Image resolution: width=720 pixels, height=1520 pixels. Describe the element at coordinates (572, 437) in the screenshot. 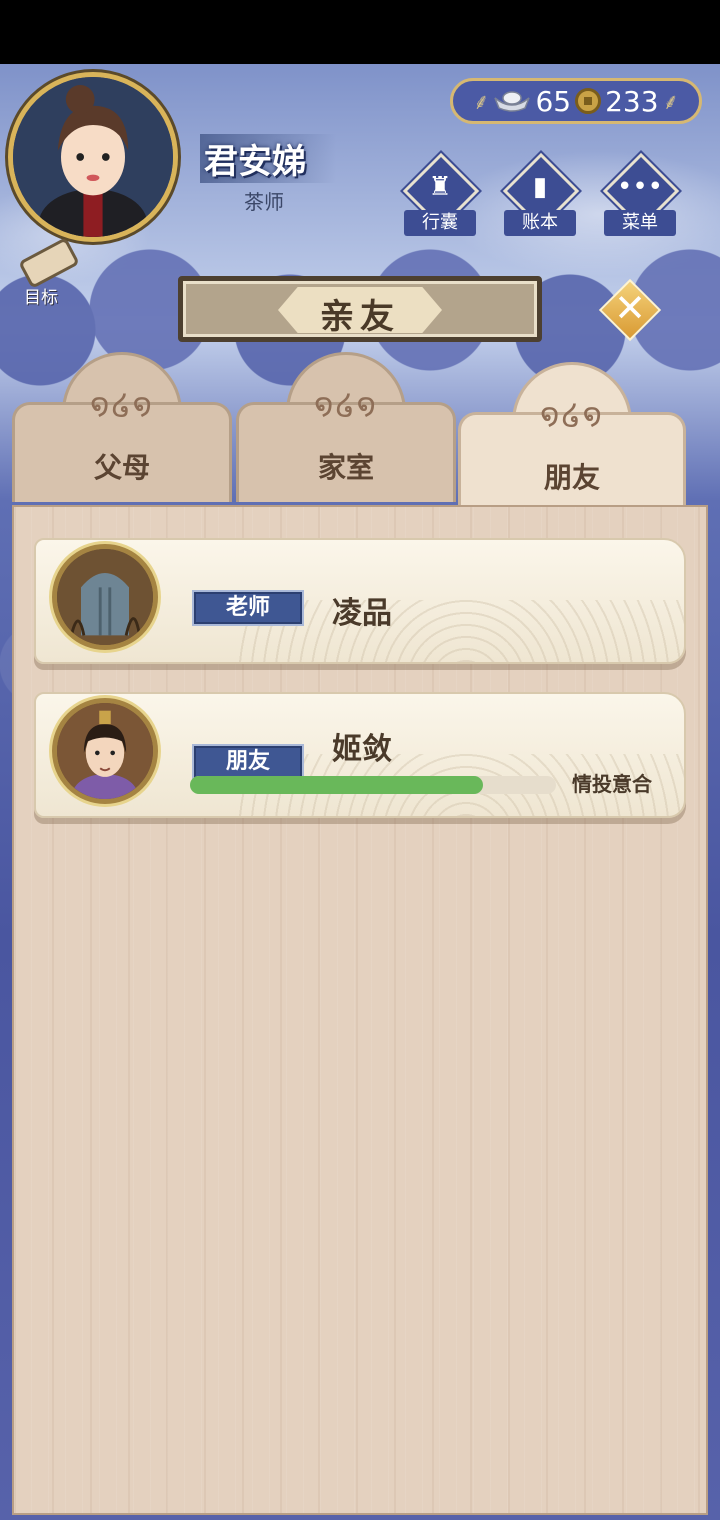

I see `tab-friends: ໑໒໑ 朋友` at that location.